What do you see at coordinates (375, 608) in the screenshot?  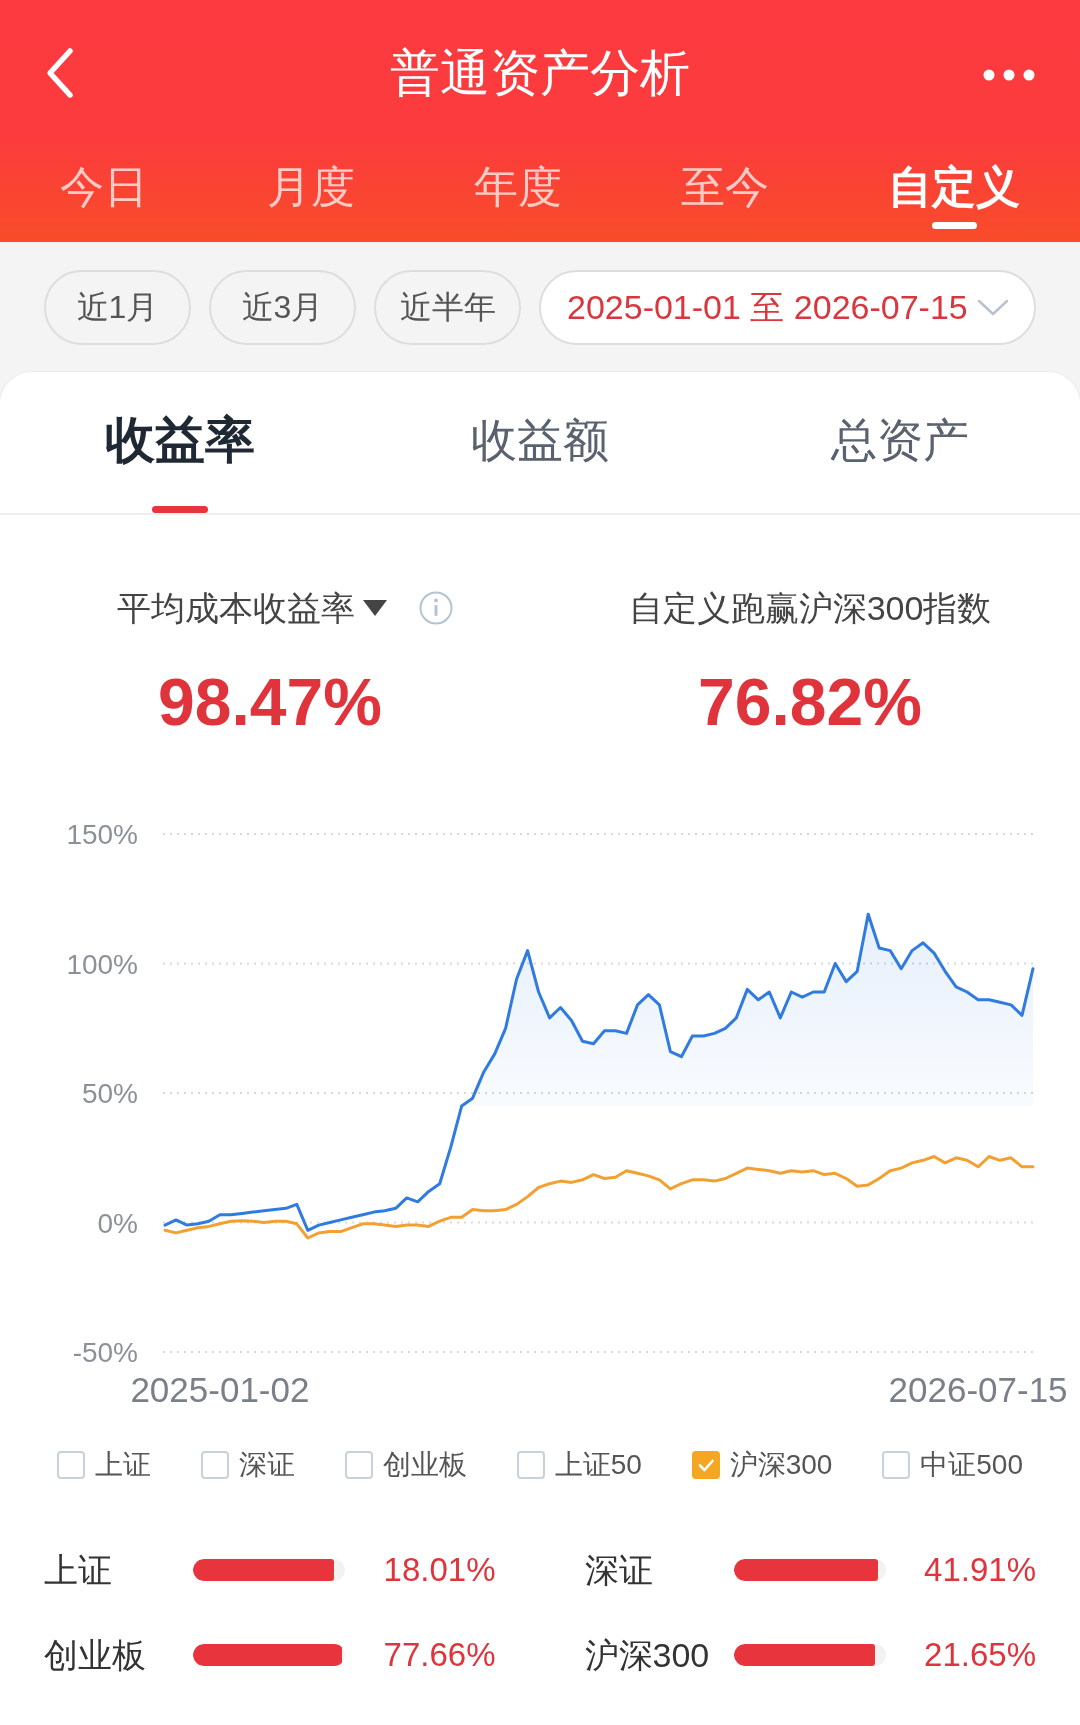 I see `caret-down-icon` at bounding box center [375, 608].